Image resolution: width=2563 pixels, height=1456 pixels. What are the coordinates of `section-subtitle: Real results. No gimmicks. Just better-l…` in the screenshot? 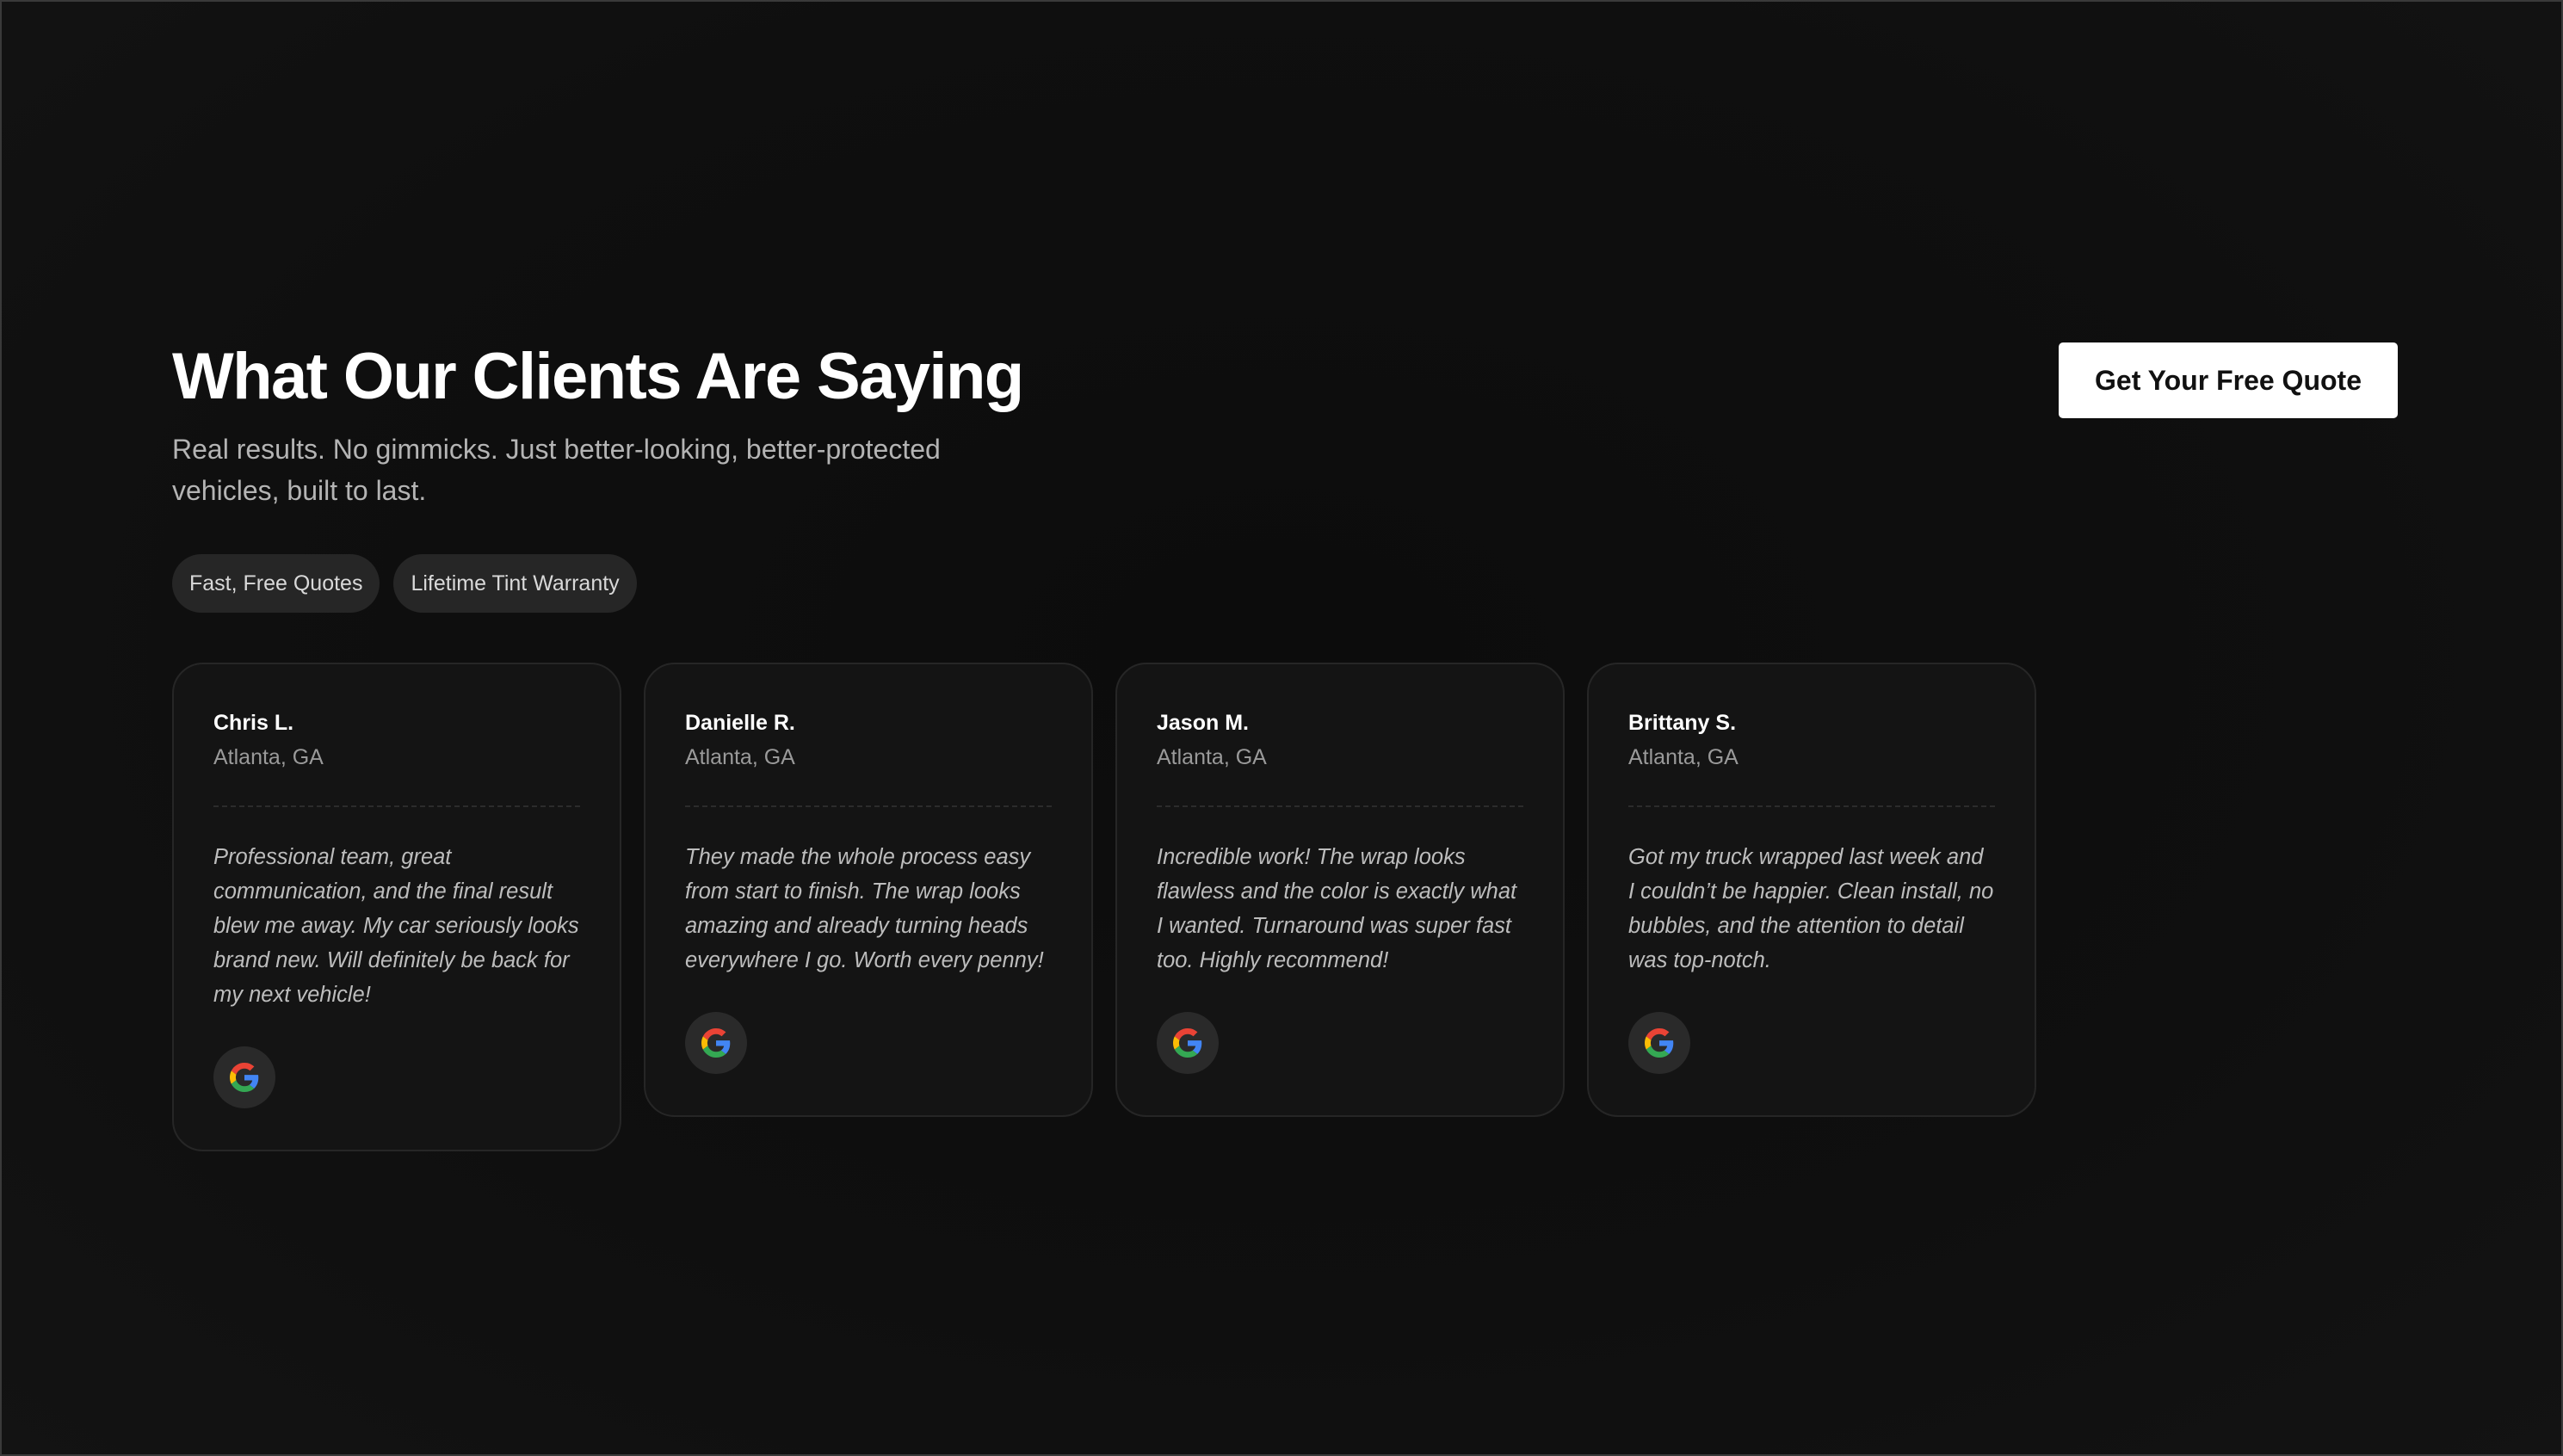 It's located at (556, 470).